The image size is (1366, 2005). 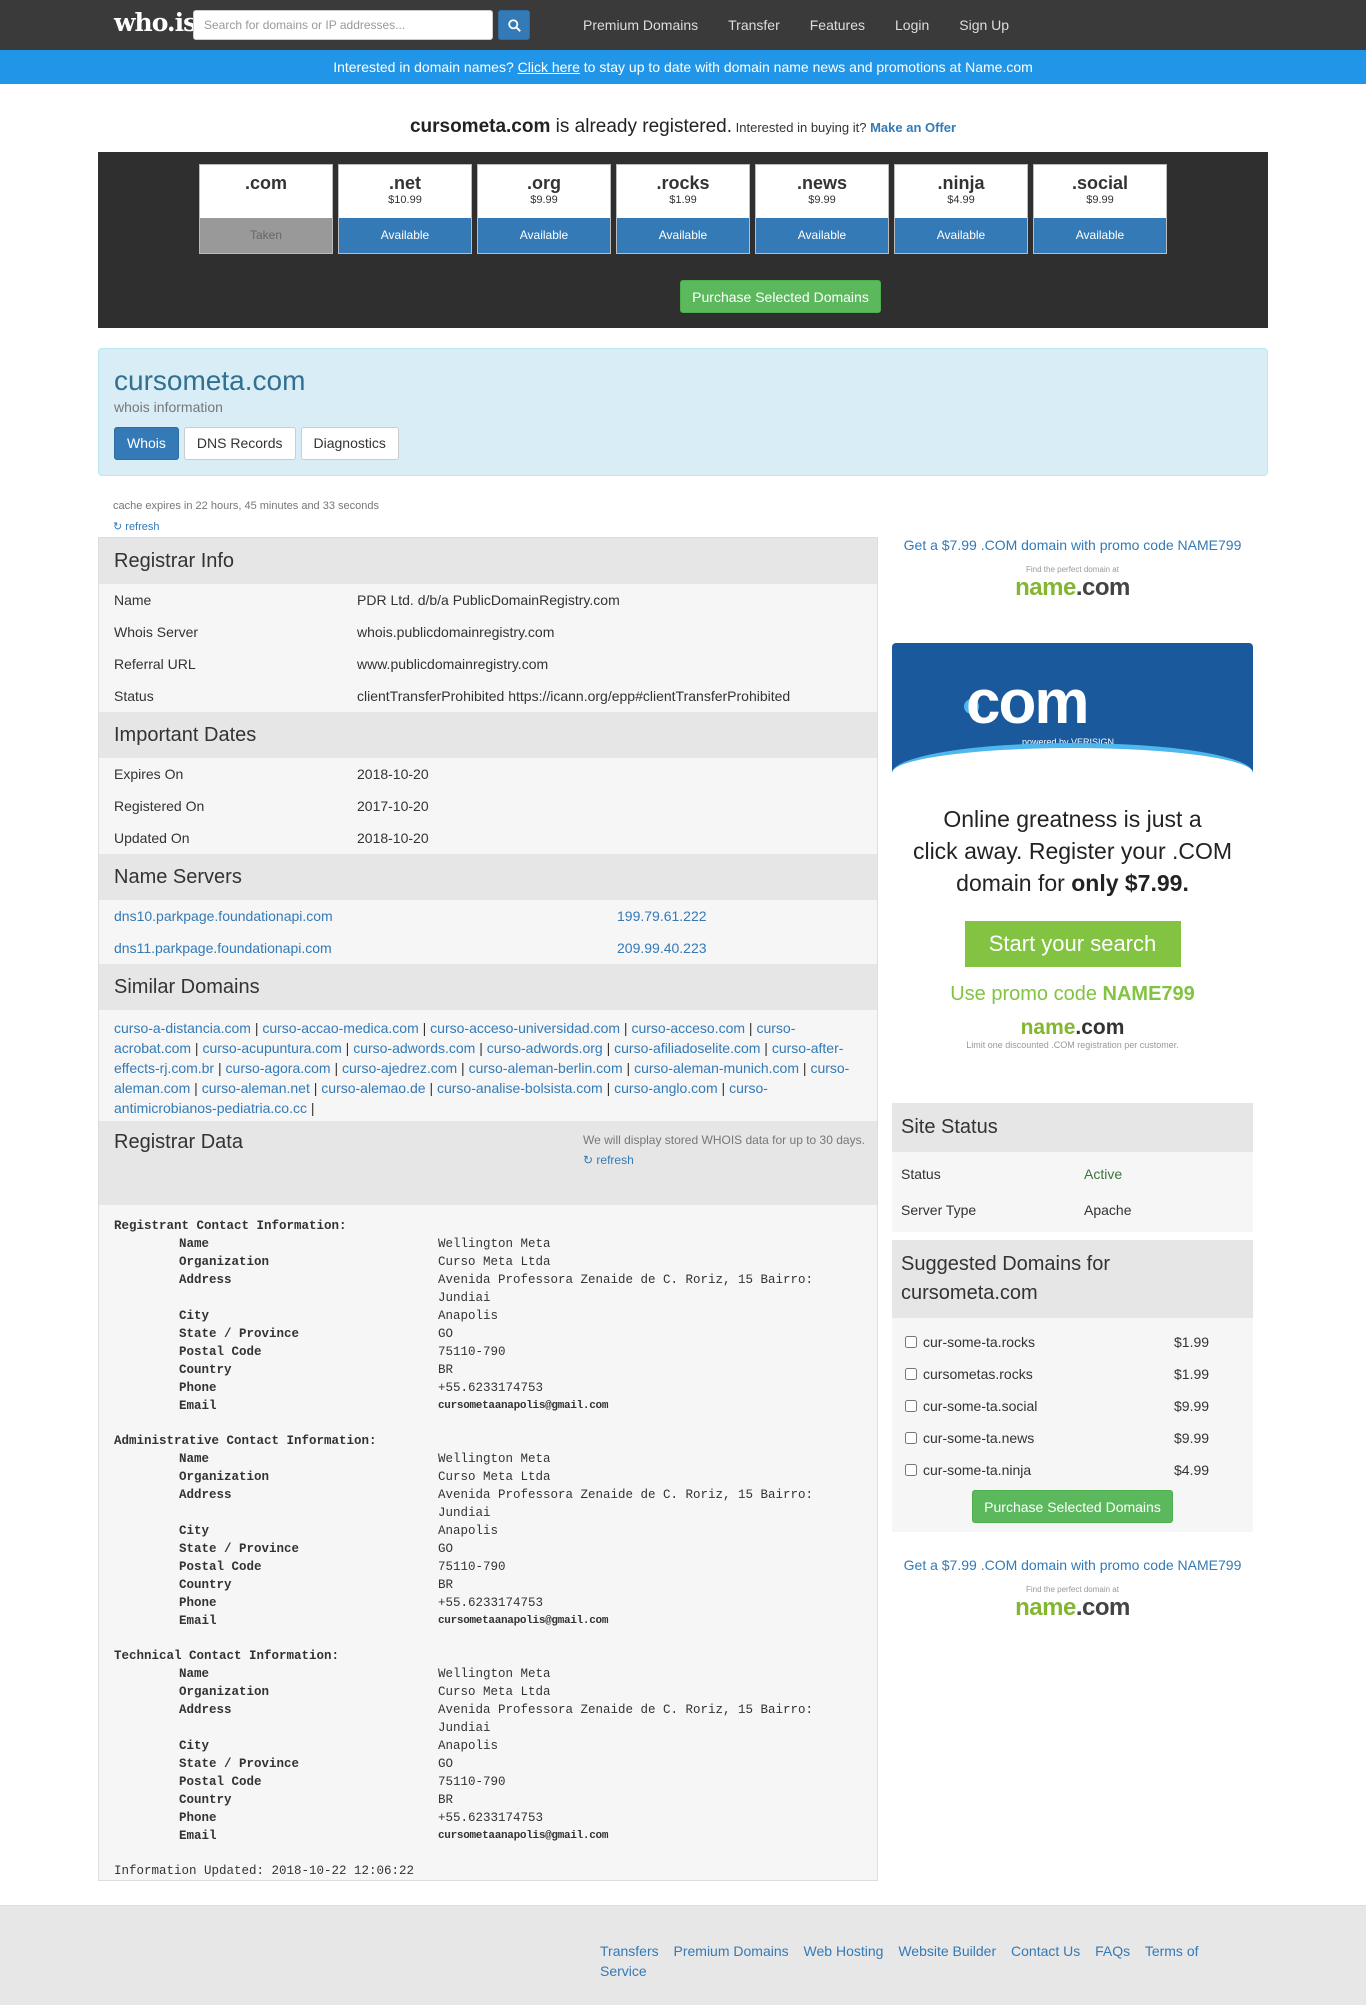 I want to click on nav-transfer: Transfer, so click(x=754, y=25).